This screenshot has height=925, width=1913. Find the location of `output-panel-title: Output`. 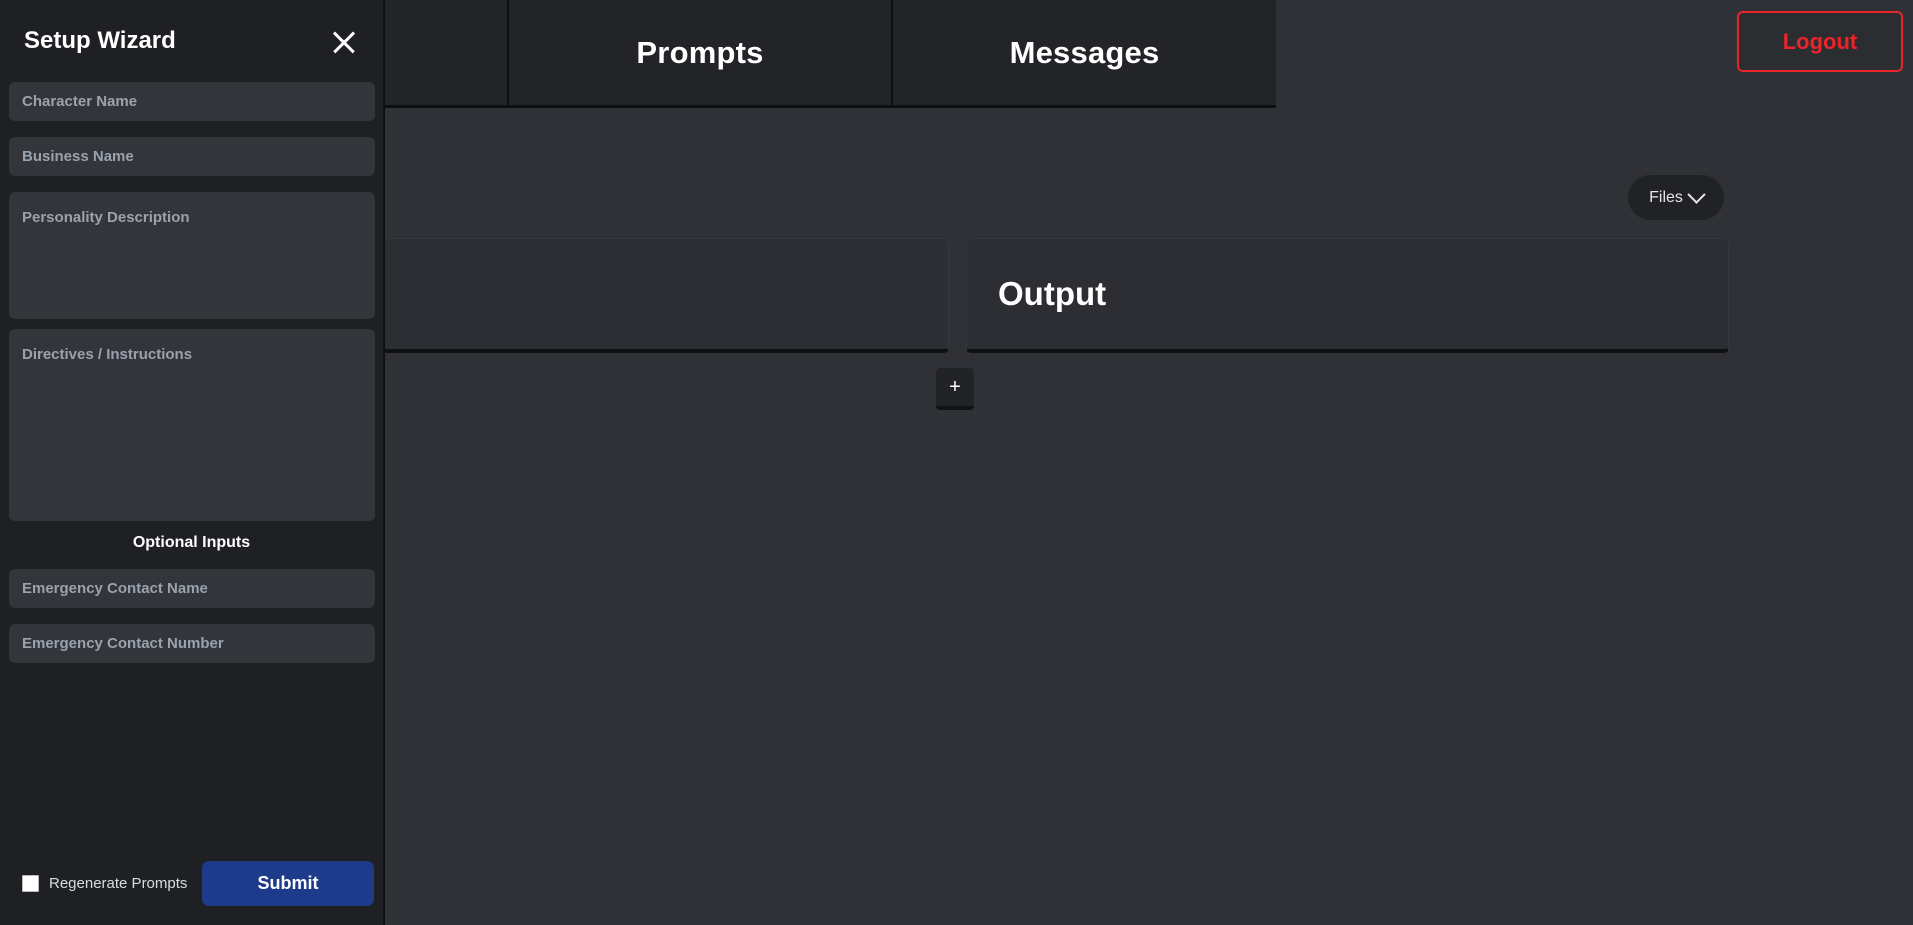

output-panel-title: Output is located at coordinates (1052, 293).